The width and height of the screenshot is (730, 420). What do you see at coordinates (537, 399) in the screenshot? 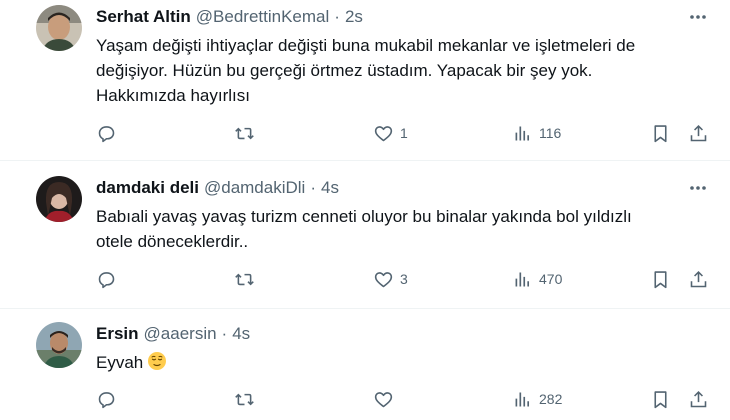
I see `views-button: 282` at bounding box center [537, 399].